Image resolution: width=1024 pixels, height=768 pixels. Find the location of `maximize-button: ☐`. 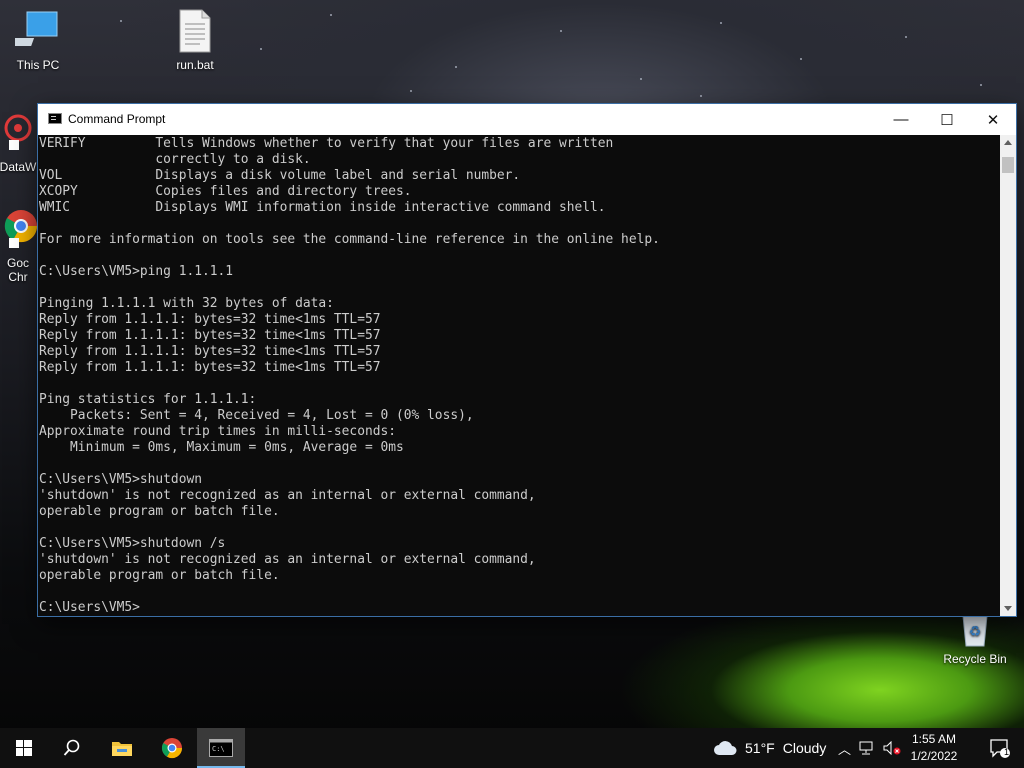

maximize-button: ☐ is located at coordinates (947, 119).